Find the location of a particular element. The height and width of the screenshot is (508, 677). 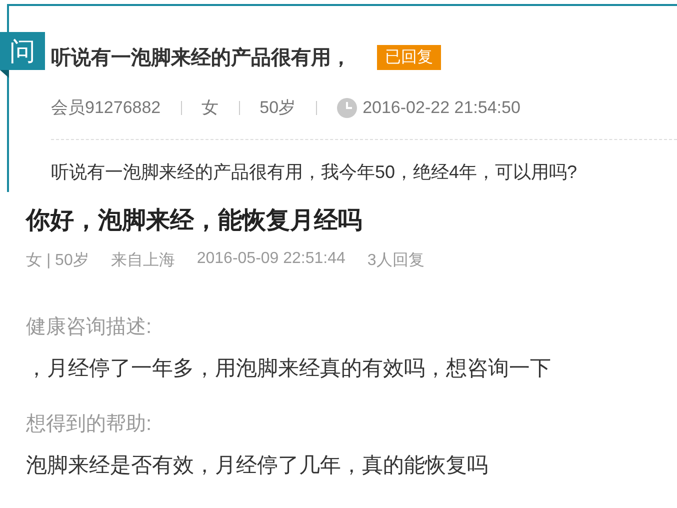

meta-text: 2016-05-09 22:51:44 is located at coordinates (271, 259).